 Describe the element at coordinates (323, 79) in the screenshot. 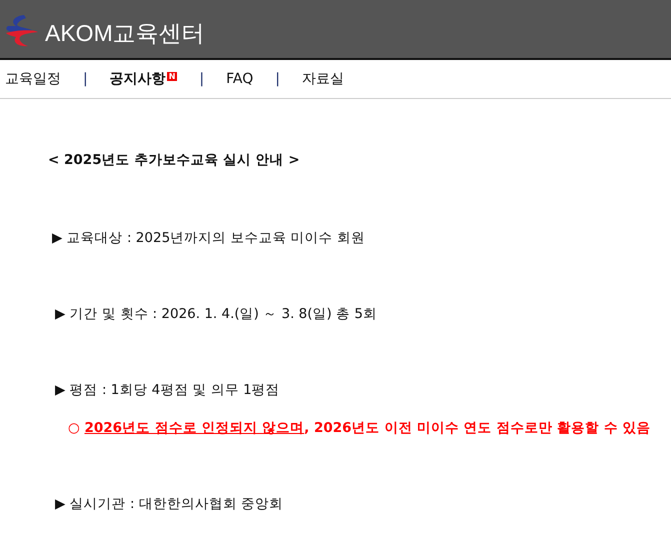

I see `nav-link: 자료실` at that location.